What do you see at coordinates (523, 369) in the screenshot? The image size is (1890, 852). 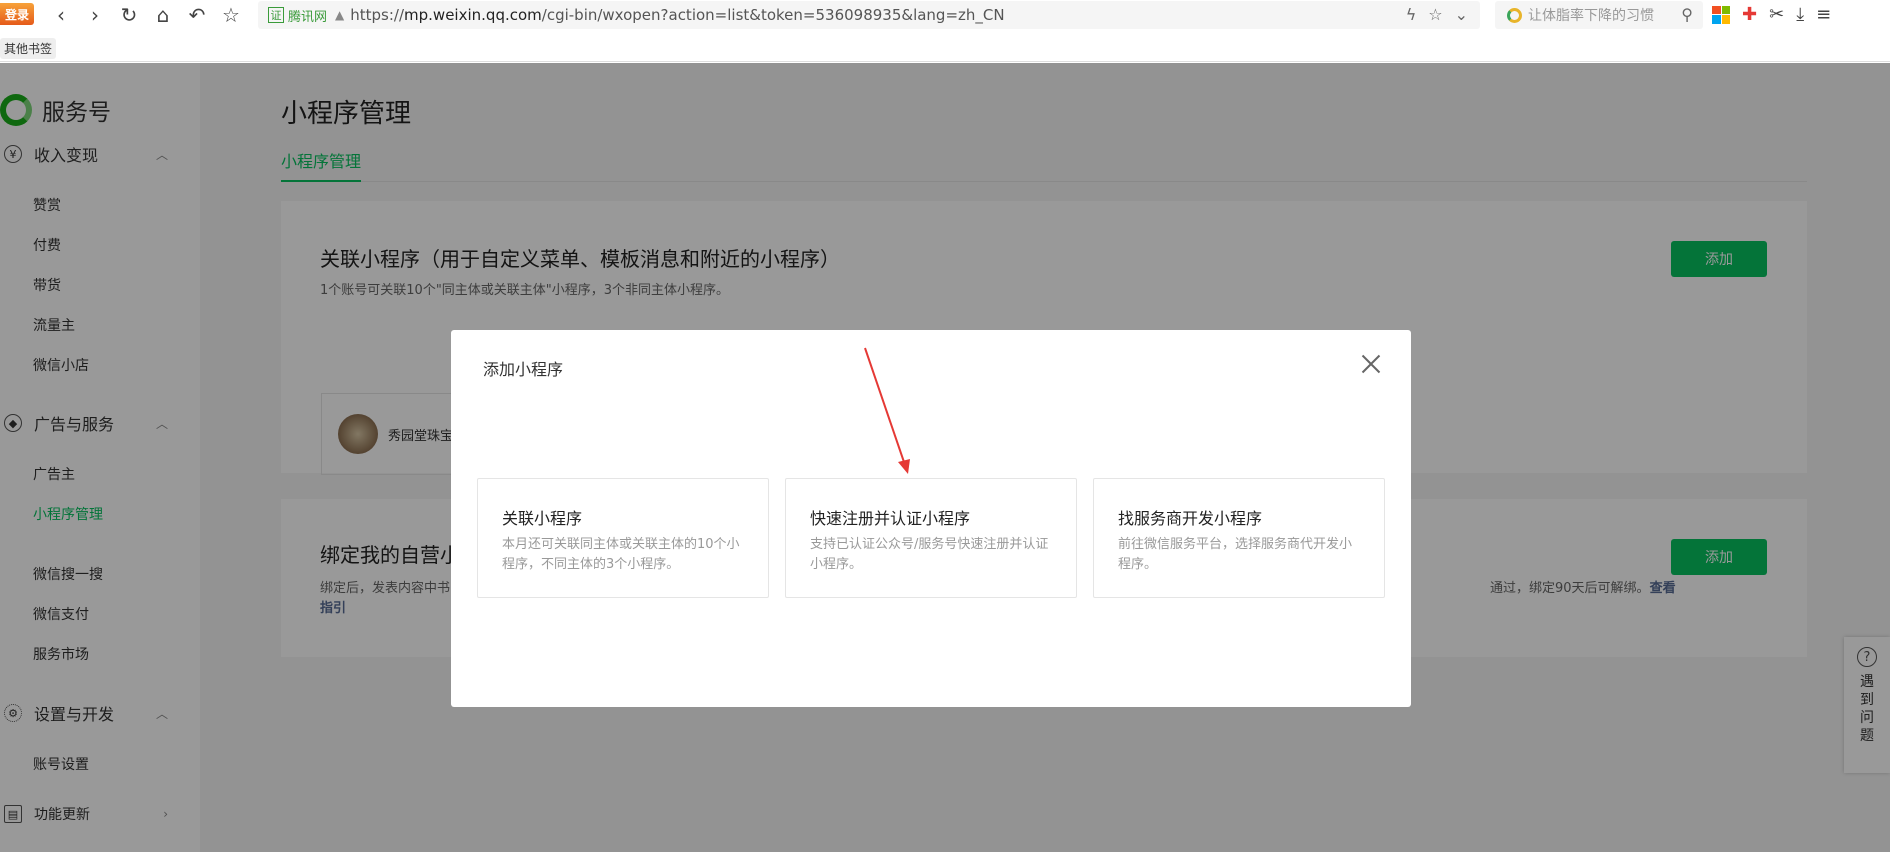 I see `dialog-title: 添加小程序` at bounding box center [523, 369].